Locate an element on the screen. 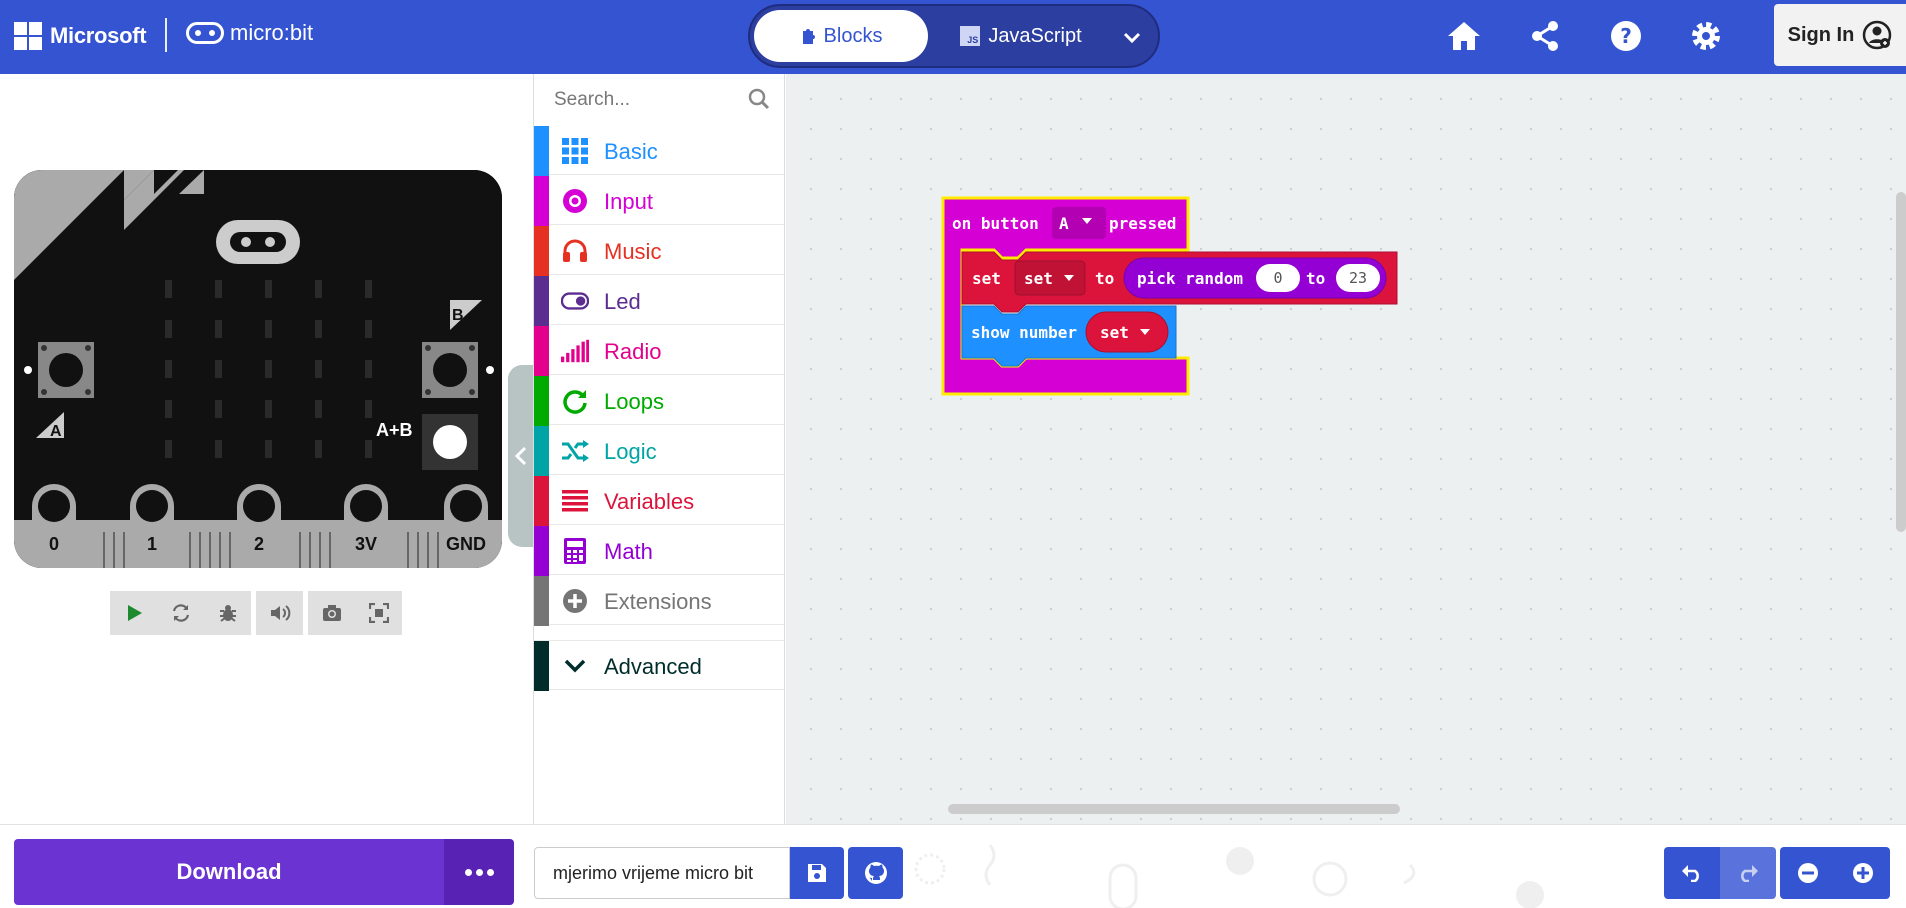 This screenshot has width=1906, height=908. button-b is located at coordinates (450, 370).